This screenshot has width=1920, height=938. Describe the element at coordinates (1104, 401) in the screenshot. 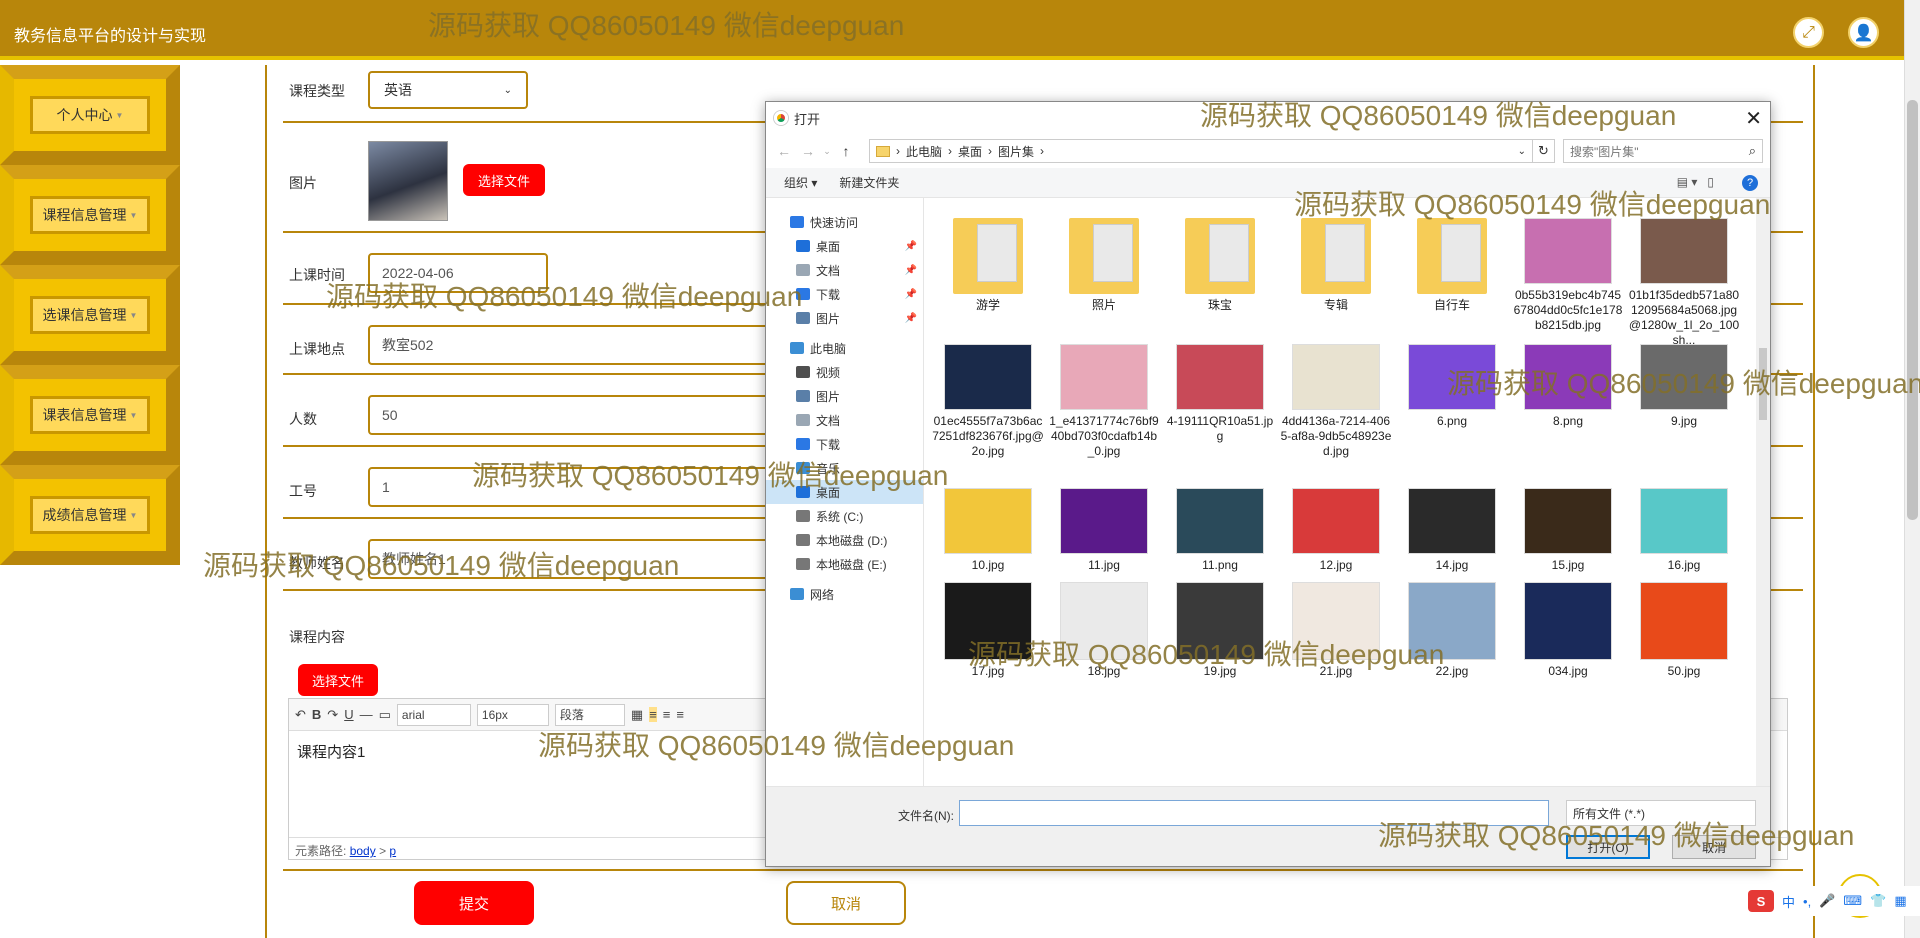

I see `file-item: 1_e41371774c76bf940bd703f0cdafb14b_0.jpg` at that location.